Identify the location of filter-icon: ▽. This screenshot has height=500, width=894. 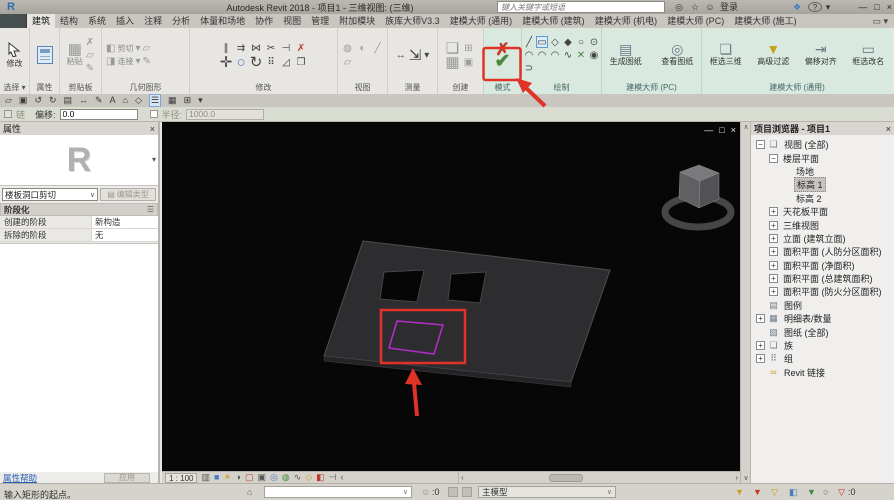
(841, 492).